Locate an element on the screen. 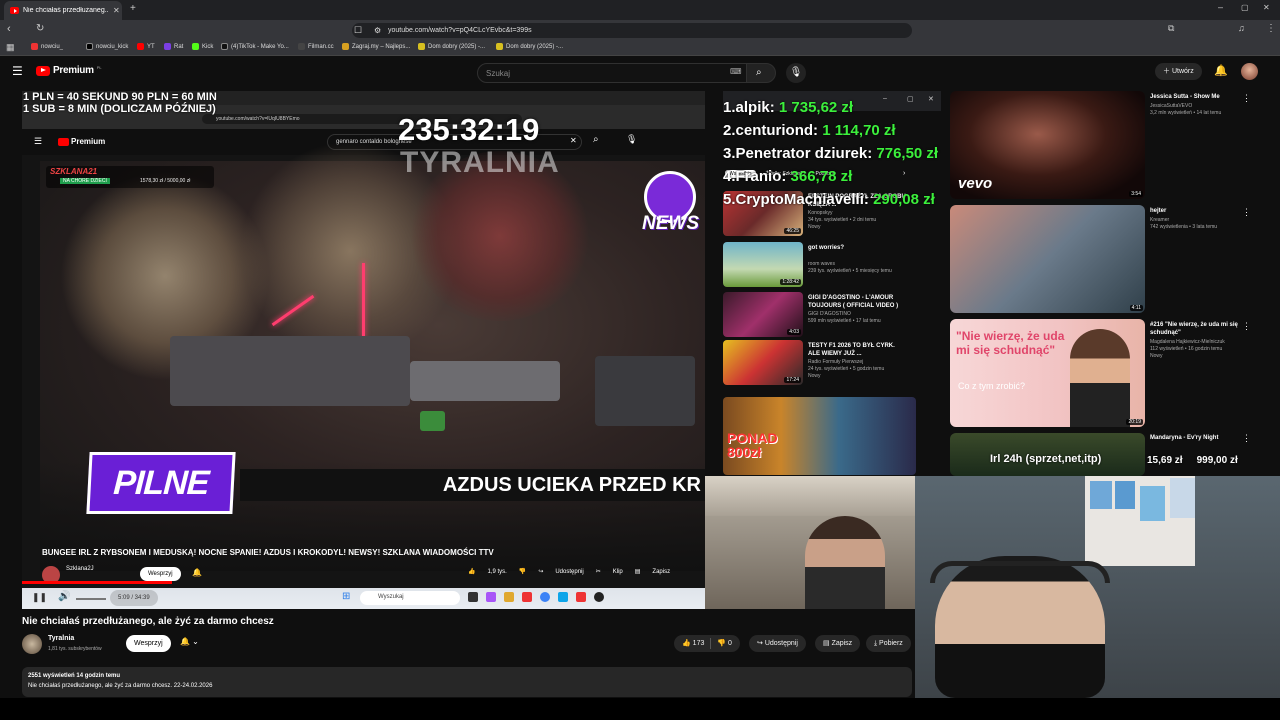 The image size is (1280, 720). keyboard-icon: ⌨ is located at coordinates (736, 71).